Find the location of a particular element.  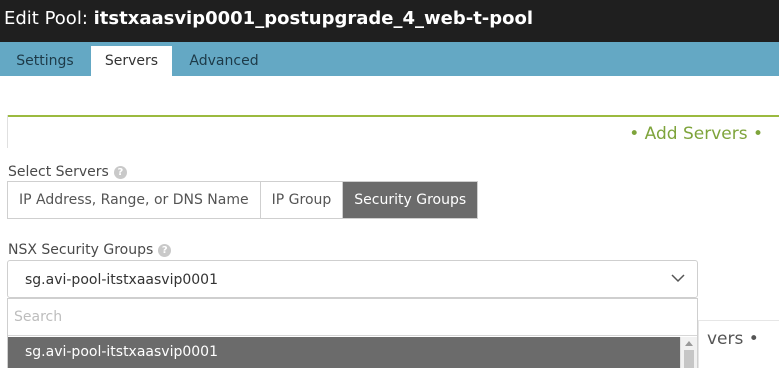

pool-name: itstxaasvip0001_postupgrade_4_web-t-pool is located at coordinates (313, 18).